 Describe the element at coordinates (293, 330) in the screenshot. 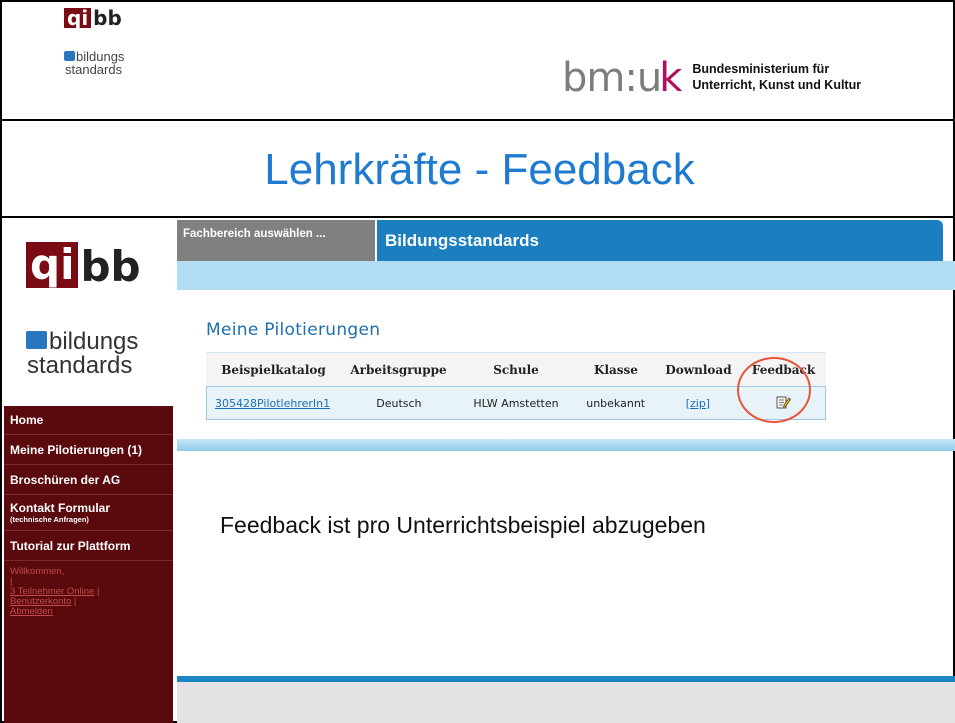

I see `section-title: Meine Pilotierungen` at that location.